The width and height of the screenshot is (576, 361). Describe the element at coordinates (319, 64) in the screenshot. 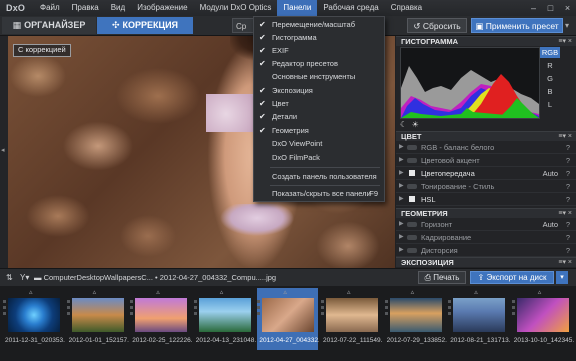

I see `menu-item-preset-editor: ✔ Редактор пресетов` at that location.